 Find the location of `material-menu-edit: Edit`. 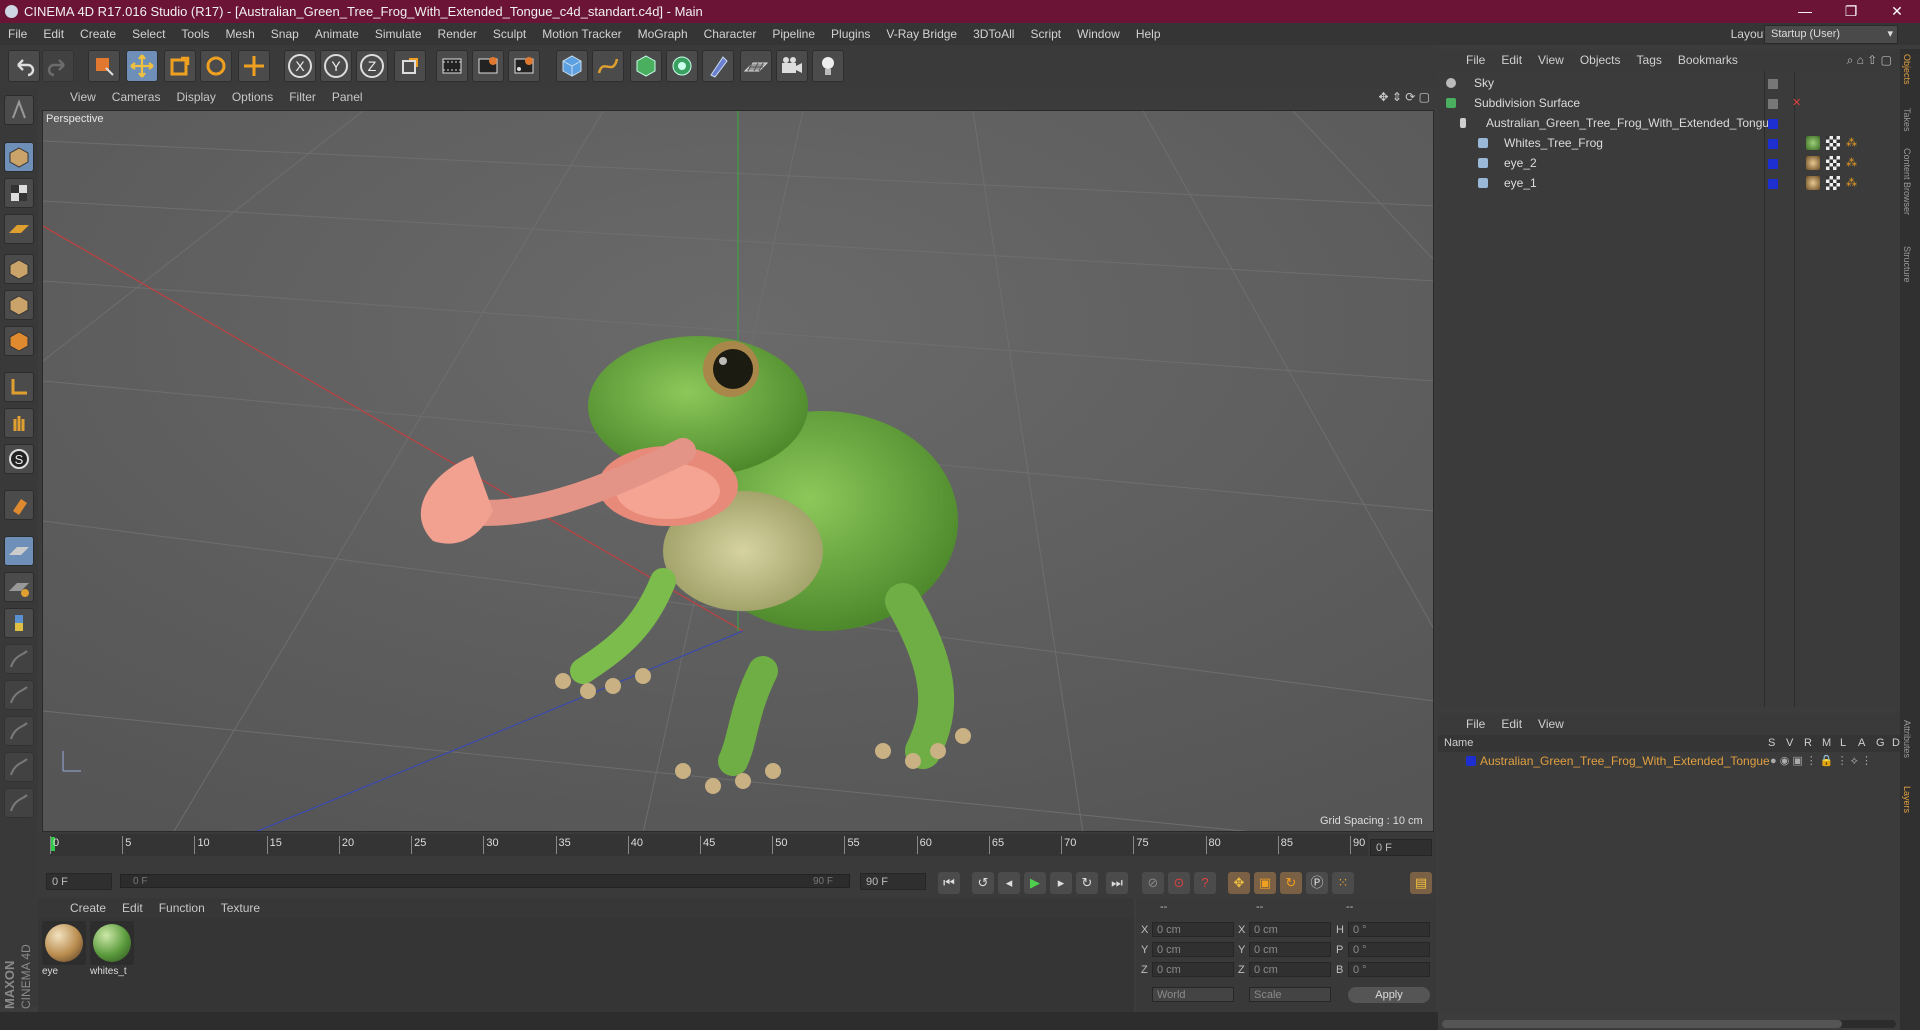

material-menu-edit: Edit is located at coordinates (132, 908).